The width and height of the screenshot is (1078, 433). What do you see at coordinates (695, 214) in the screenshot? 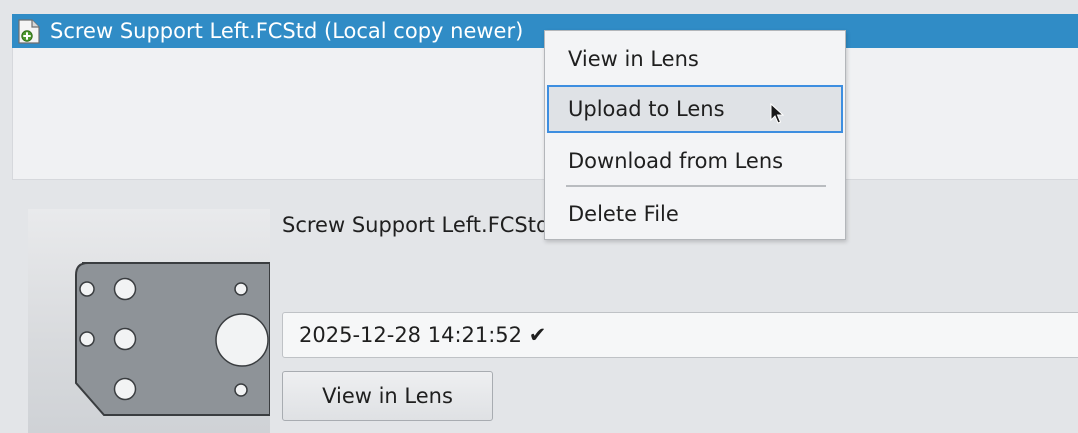
I see `menu-item-delete-file: Delete File` at bounding box center [695, 214].